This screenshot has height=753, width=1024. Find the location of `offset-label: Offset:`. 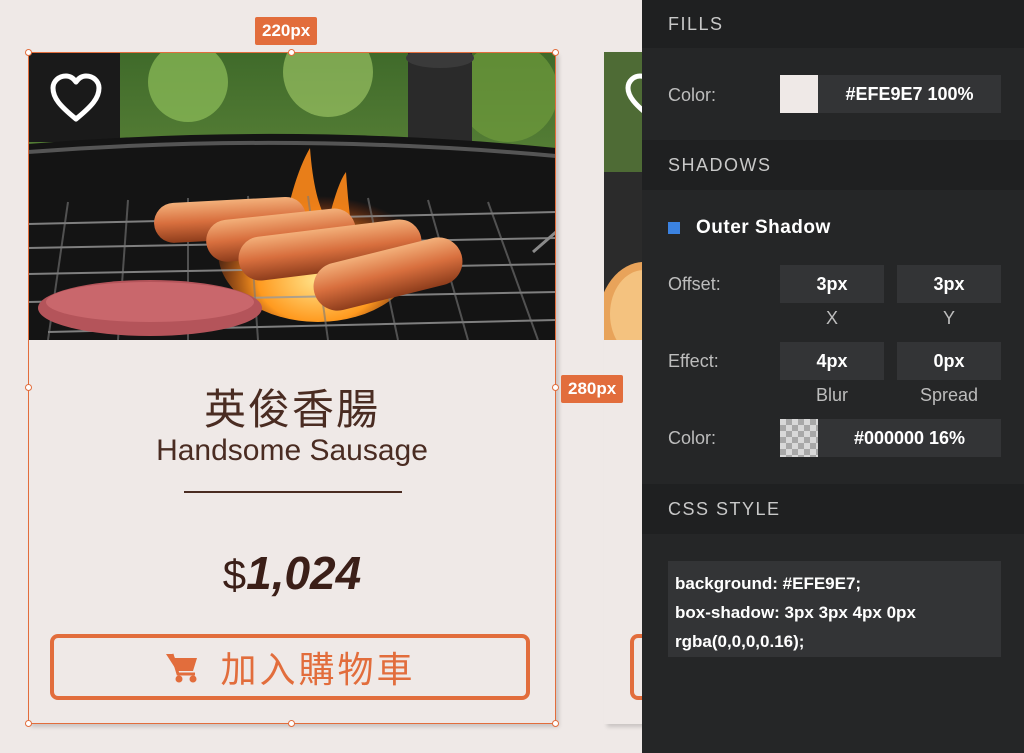

offset-label: Offset: is located at coordinates (694, 284).